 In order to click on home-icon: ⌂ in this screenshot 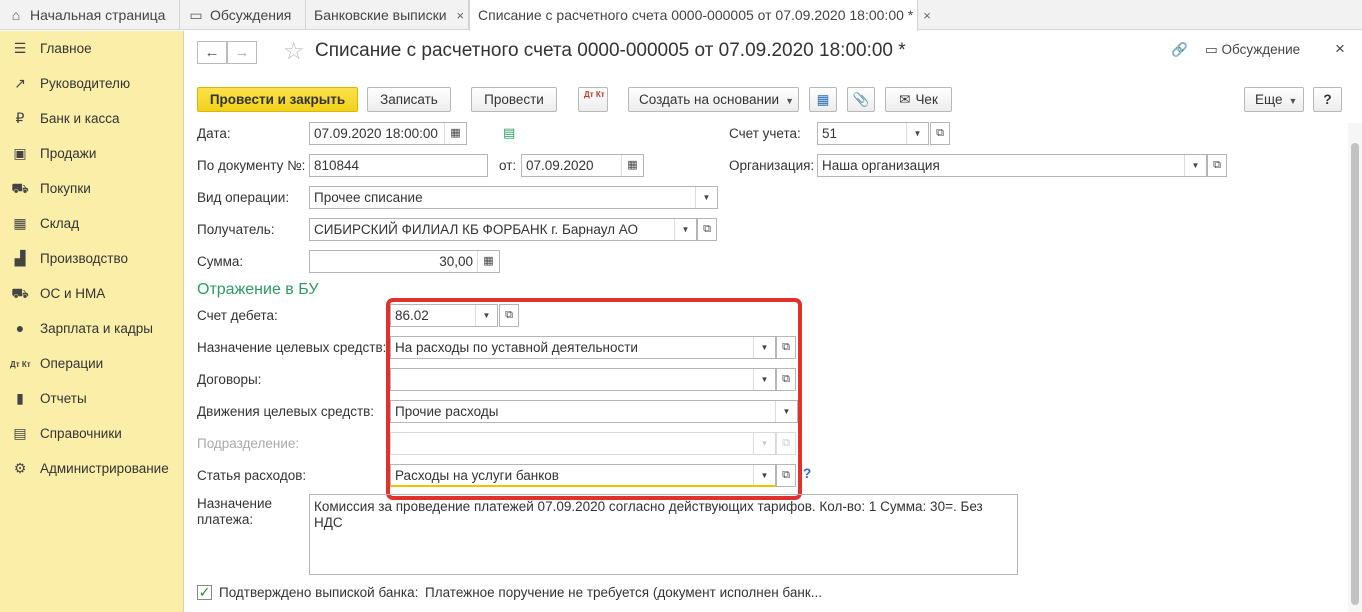, I will do `click(16, 15)`.